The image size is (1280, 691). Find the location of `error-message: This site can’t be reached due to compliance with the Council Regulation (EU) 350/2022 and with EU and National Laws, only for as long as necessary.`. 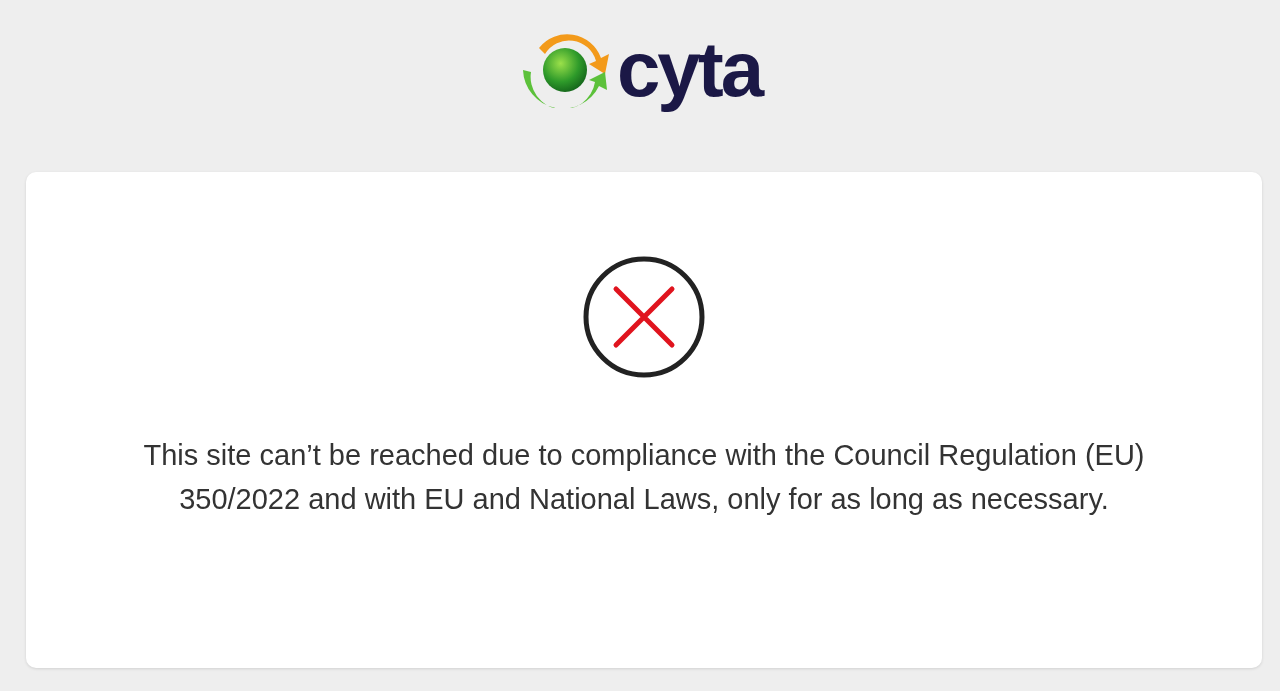

error-message: This site can’t be reached due to compliance with the Council Regulation (EU) 350/2022 and with EU and National Laws, only for as long as necessary. is located at coordinates (644, 477).